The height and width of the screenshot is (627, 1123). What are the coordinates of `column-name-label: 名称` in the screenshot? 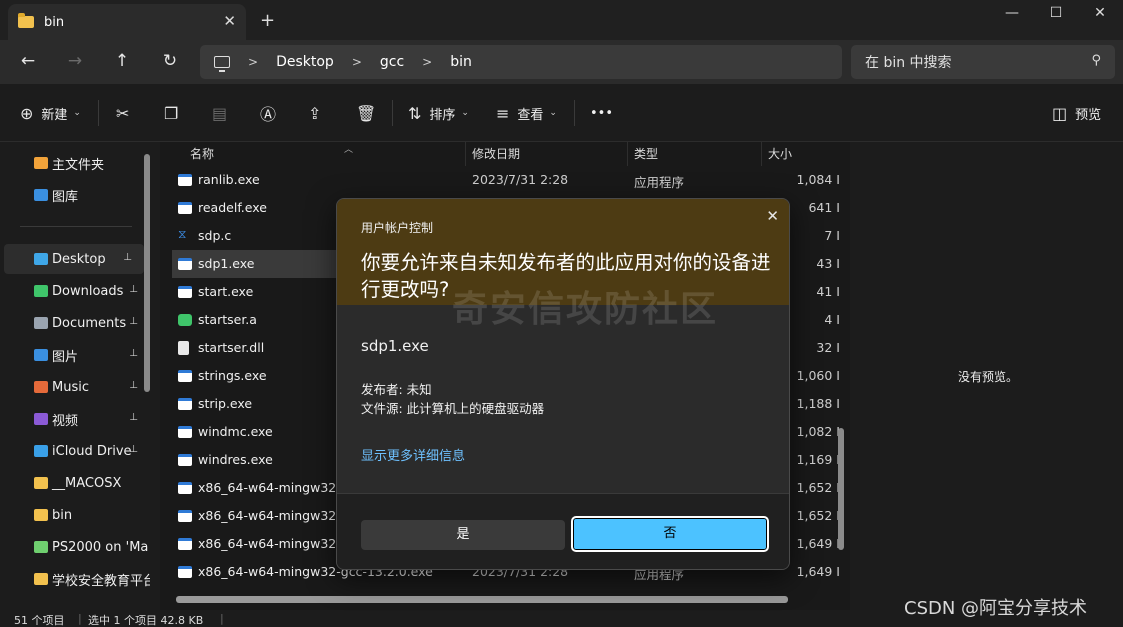 It's located at (202, 154).